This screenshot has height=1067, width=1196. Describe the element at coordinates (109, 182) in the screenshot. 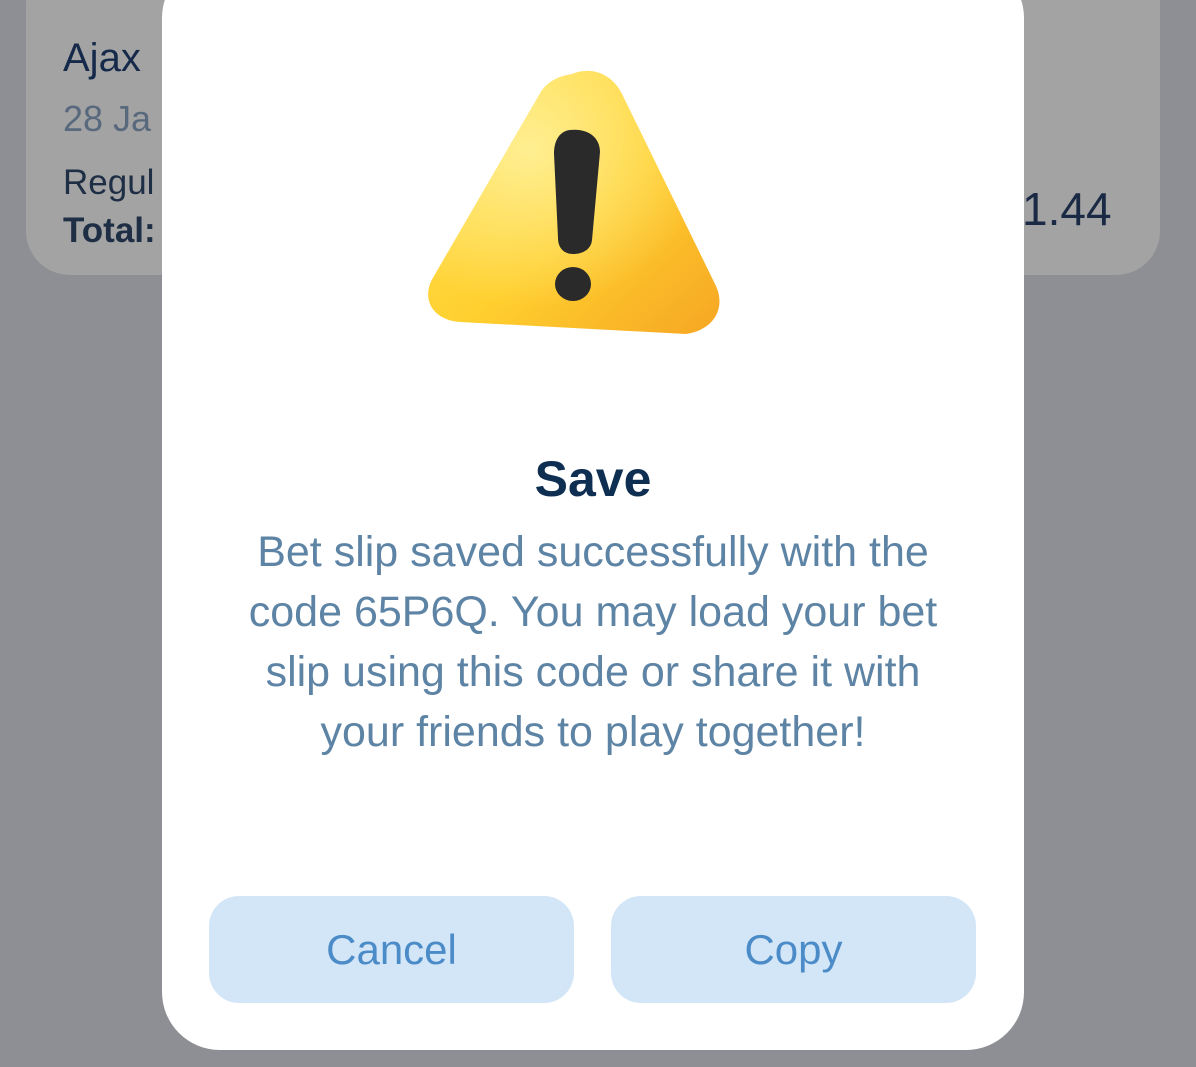

I see `background-bet-type: Regul` at that location.